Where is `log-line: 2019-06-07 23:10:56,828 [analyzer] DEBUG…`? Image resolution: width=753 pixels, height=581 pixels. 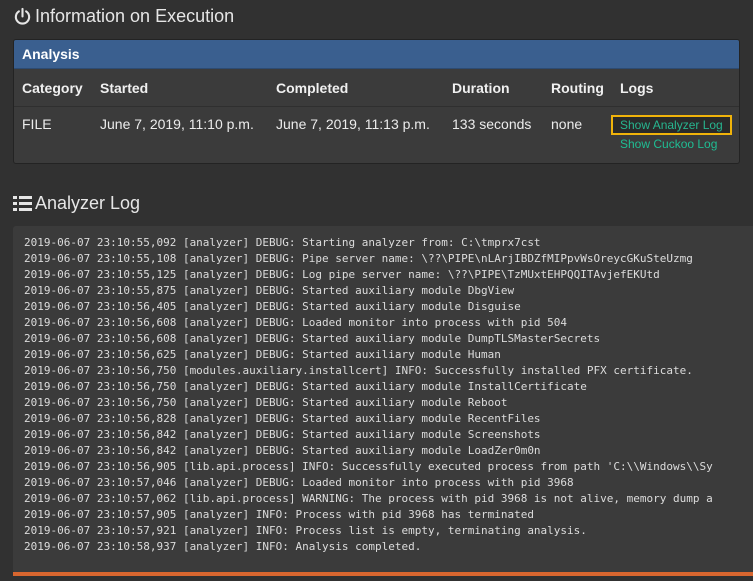
log-line: 2019-06-07 23:10:56,828 [analyzer] DEBUG… is located at coordinates (282, 418).